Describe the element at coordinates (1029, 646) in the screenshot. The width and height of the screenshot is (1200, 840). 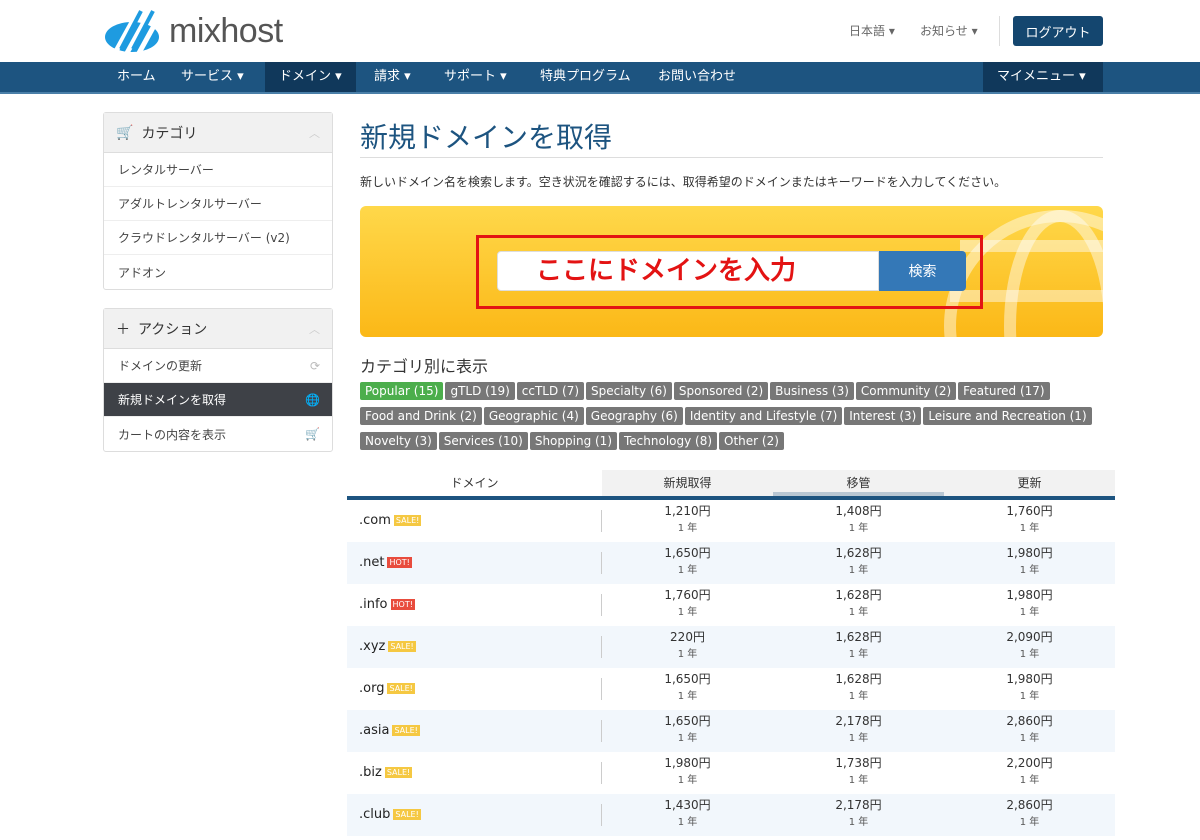
I see `price-renew: 2,090円 1 年` at that location.